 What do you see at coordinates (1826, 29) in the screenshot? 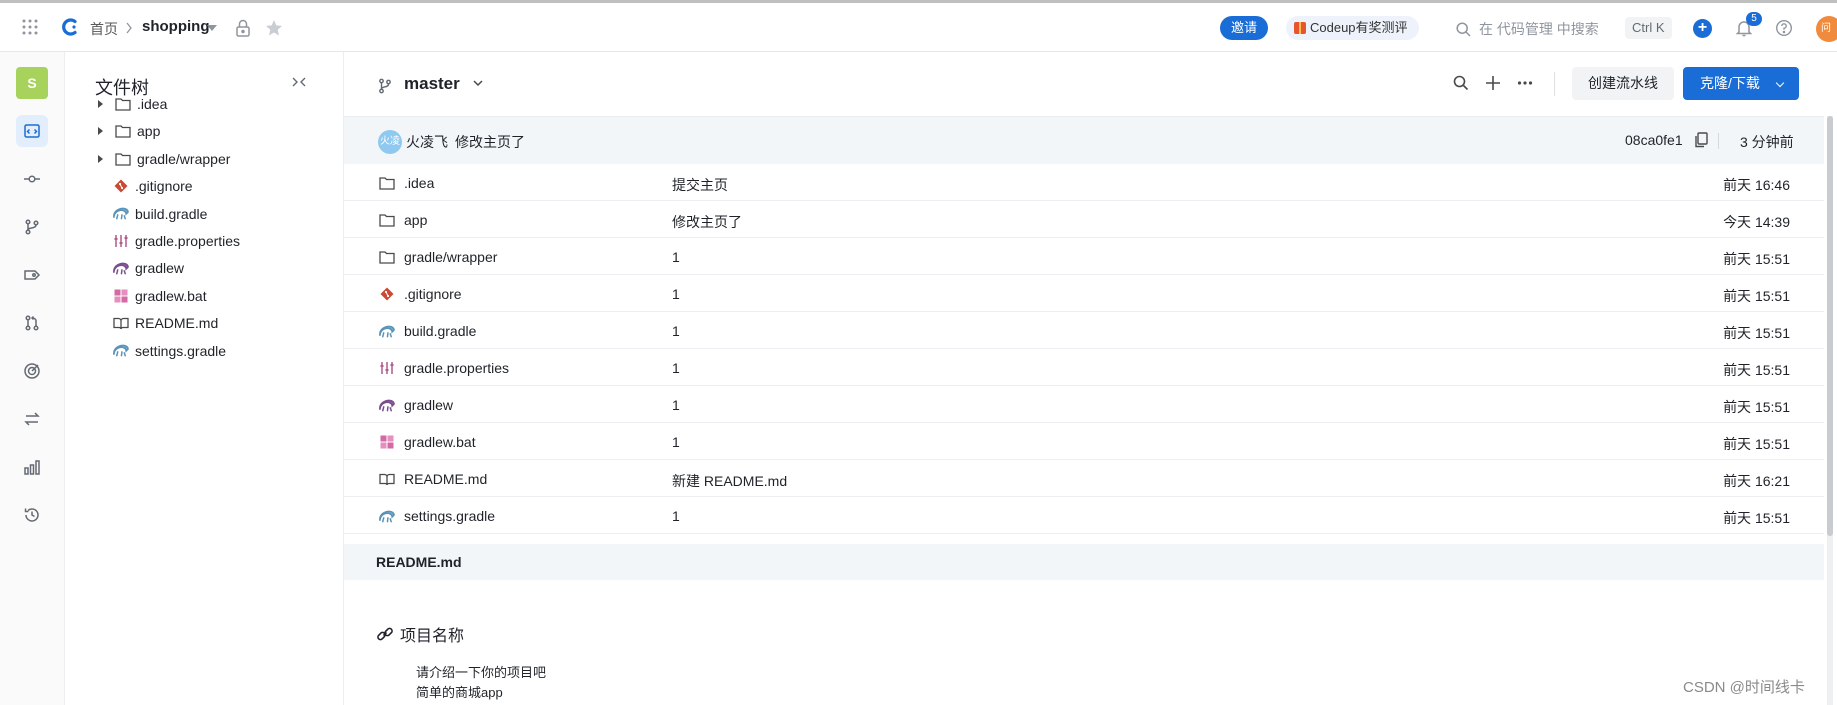
I see `user-avatar: 问` at bounding box center [1826, 29].